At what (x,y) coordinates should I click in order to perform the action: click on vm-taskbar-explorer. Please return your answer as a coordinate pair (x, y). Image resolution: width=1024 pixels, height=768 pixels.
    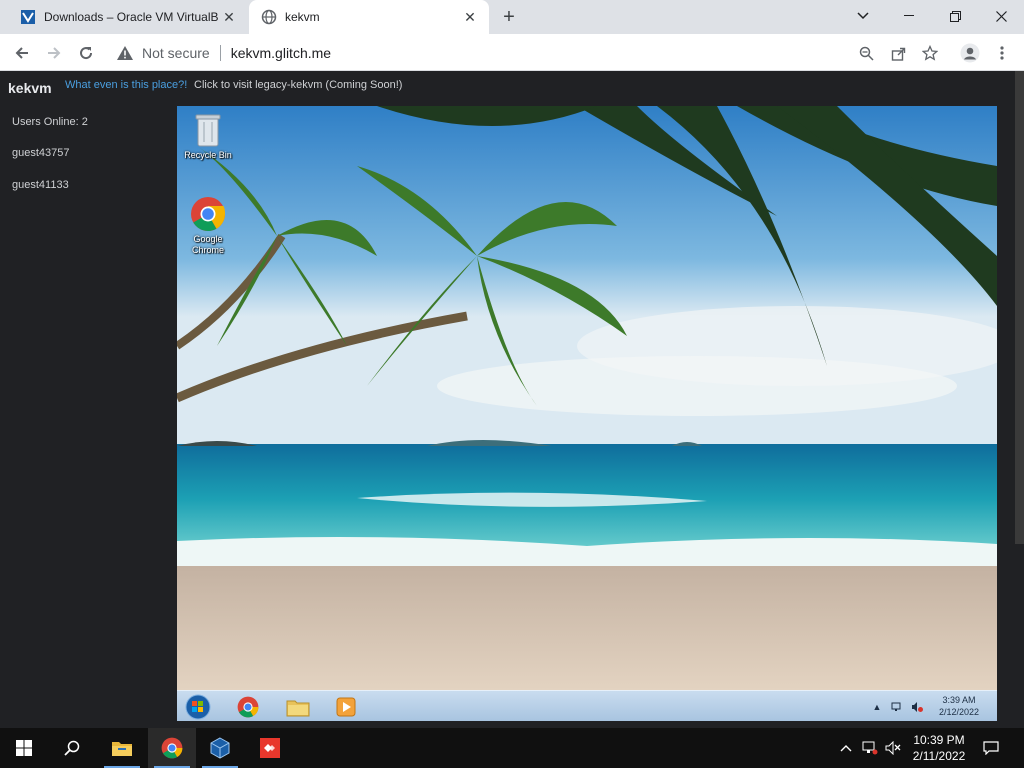
    Looking at the image, I should click on (298, 706).